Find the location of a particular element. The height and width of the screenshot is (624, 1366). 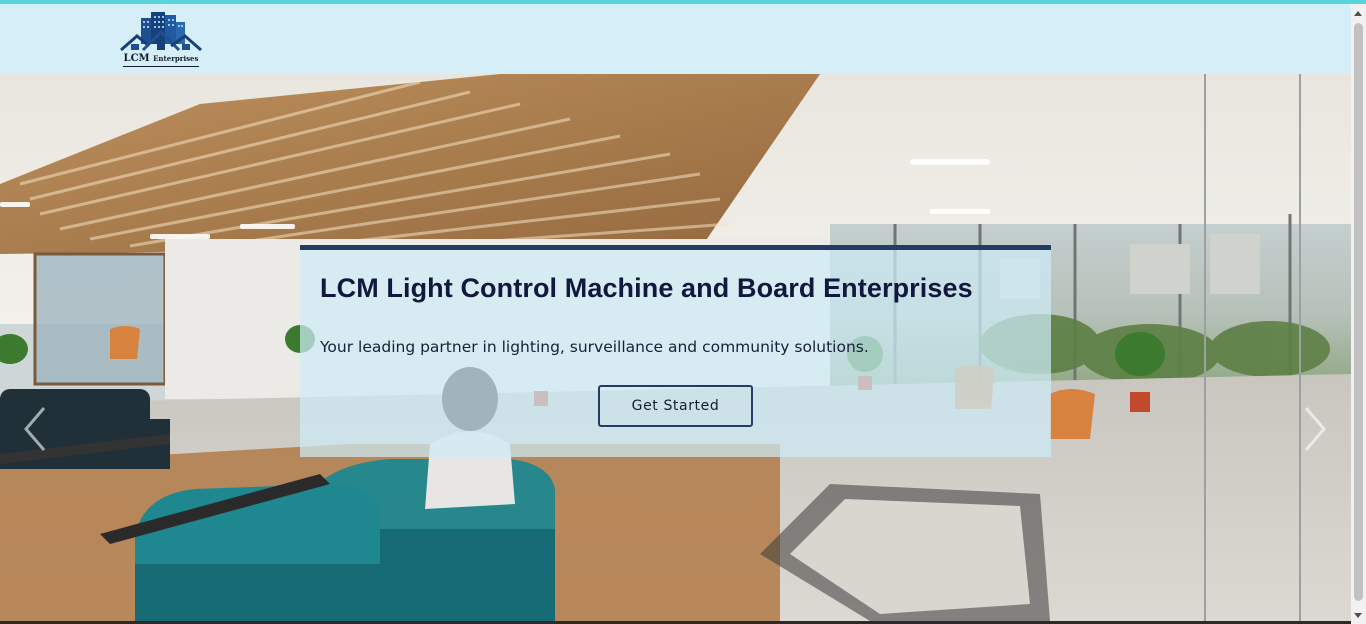

chevron-left-icon is located at coordinates (35, 429).